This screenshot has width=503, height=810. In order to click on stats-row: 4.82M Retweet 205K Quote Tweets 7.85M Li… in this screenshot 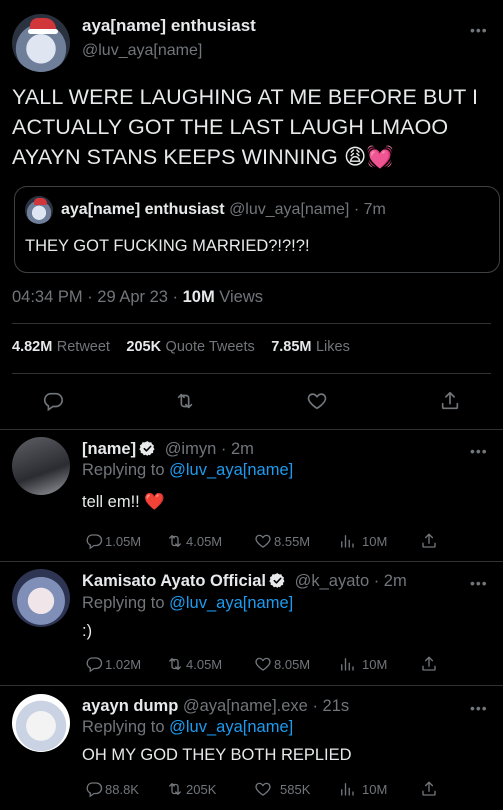, I will do `click(181, 347)`.